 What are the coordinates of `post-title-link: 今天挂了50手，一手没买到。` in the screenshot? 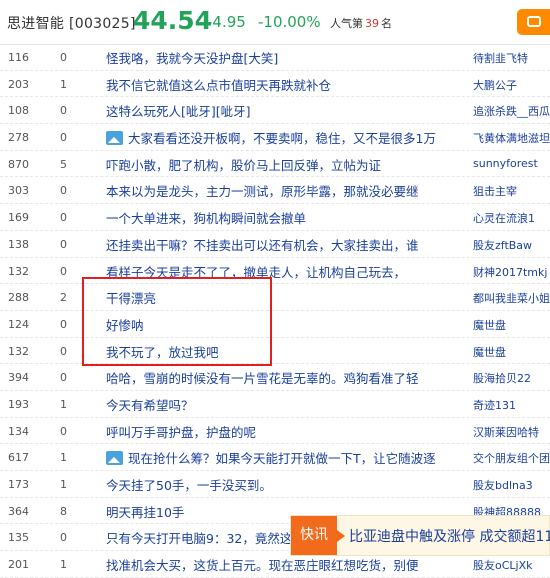 It's located at (284, 484).